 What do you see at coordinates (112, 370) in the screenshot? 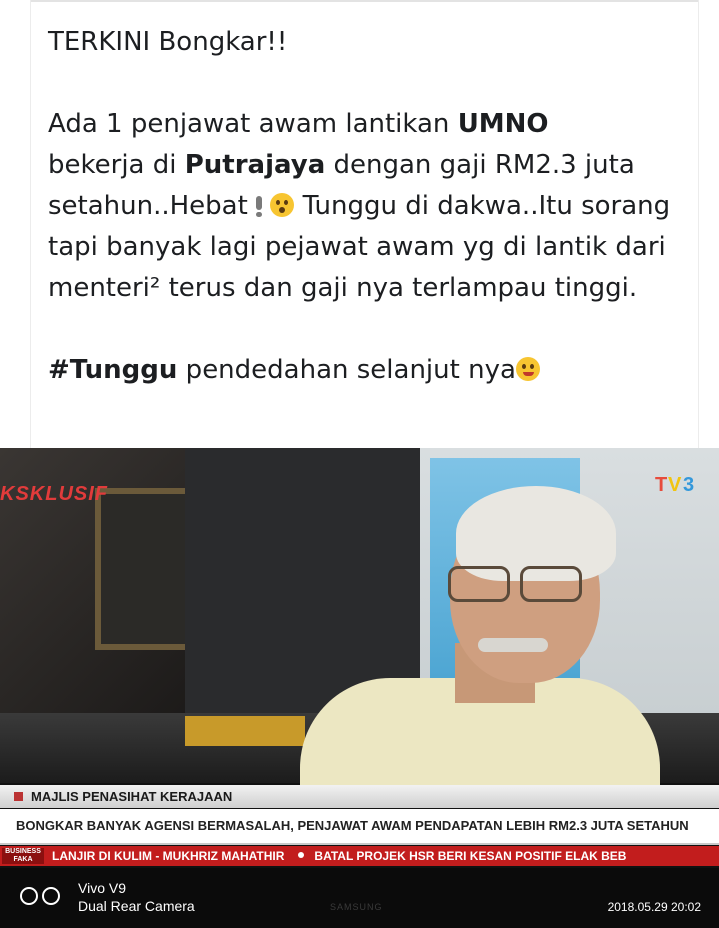
I see `hashtag-link: #Tunggu` at bounding box center [112, 370].